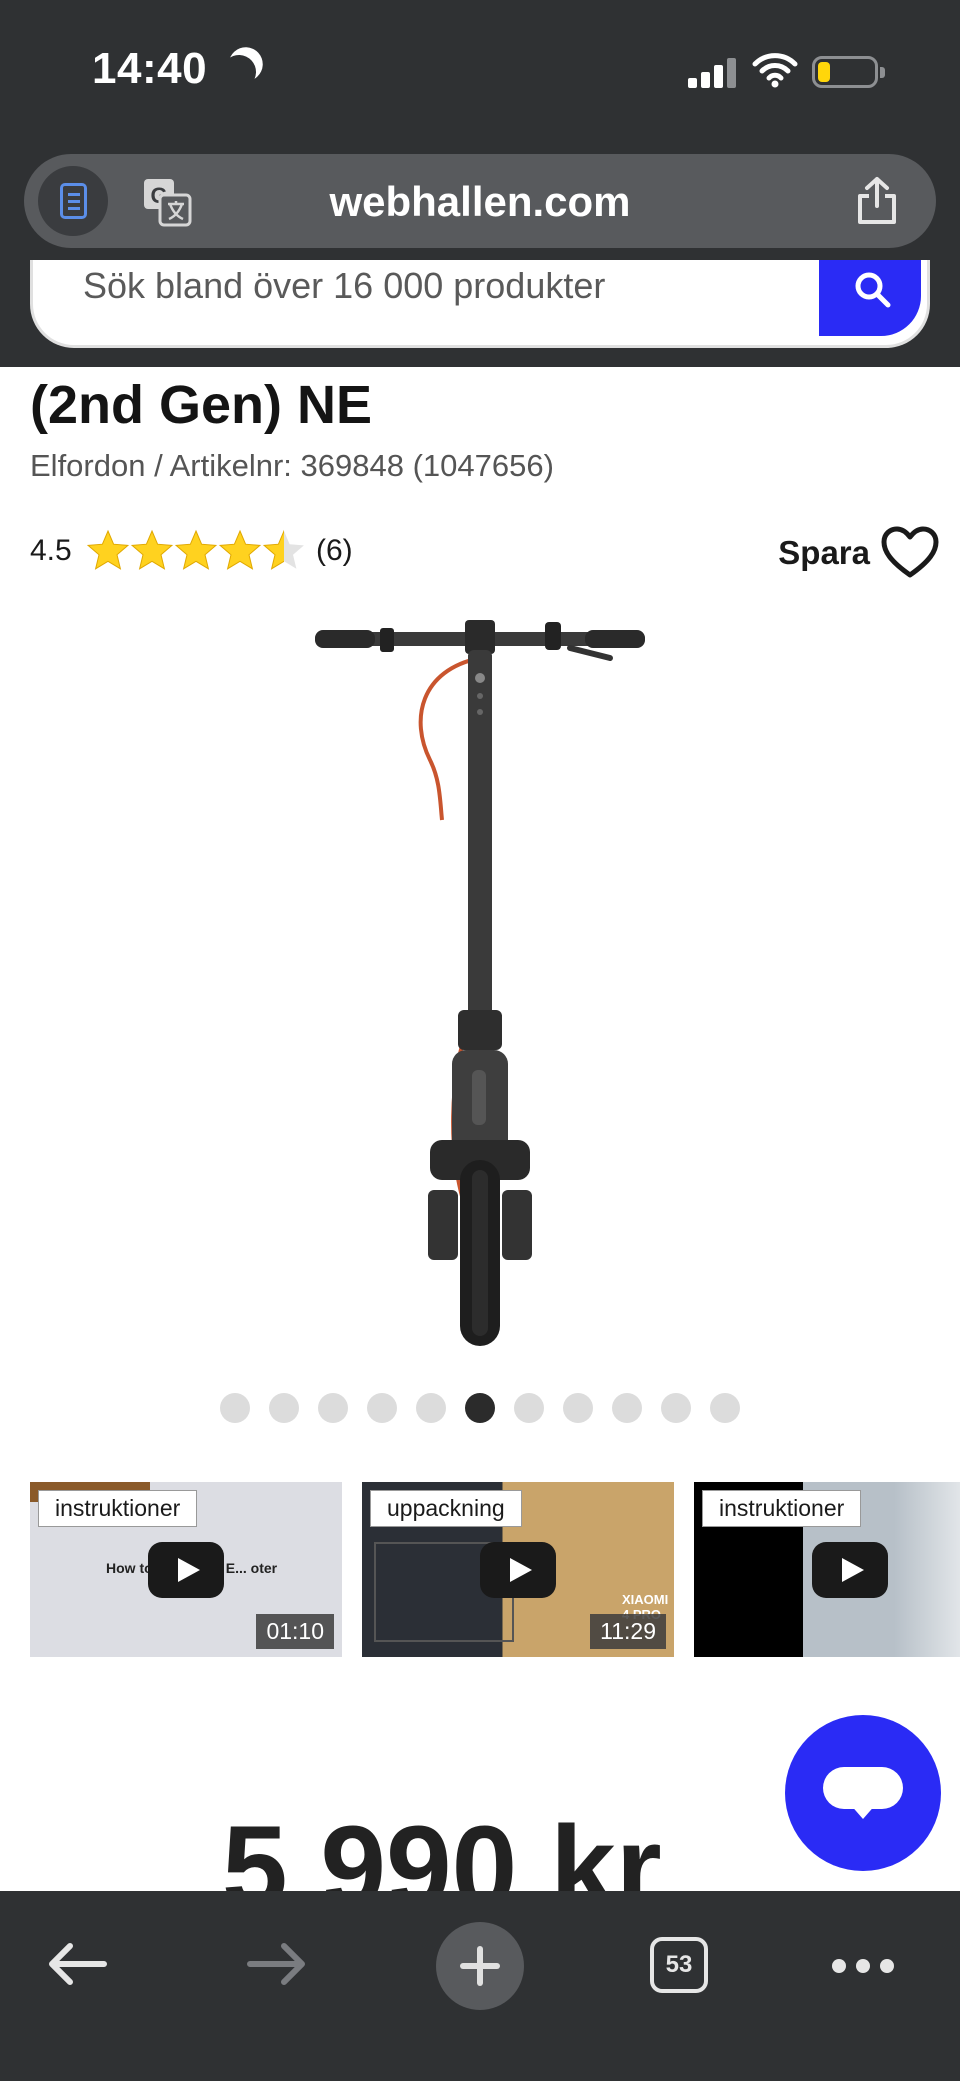 This screenshot has width=960, height=2081. I want to click on battery-icon, so click(848, 72).